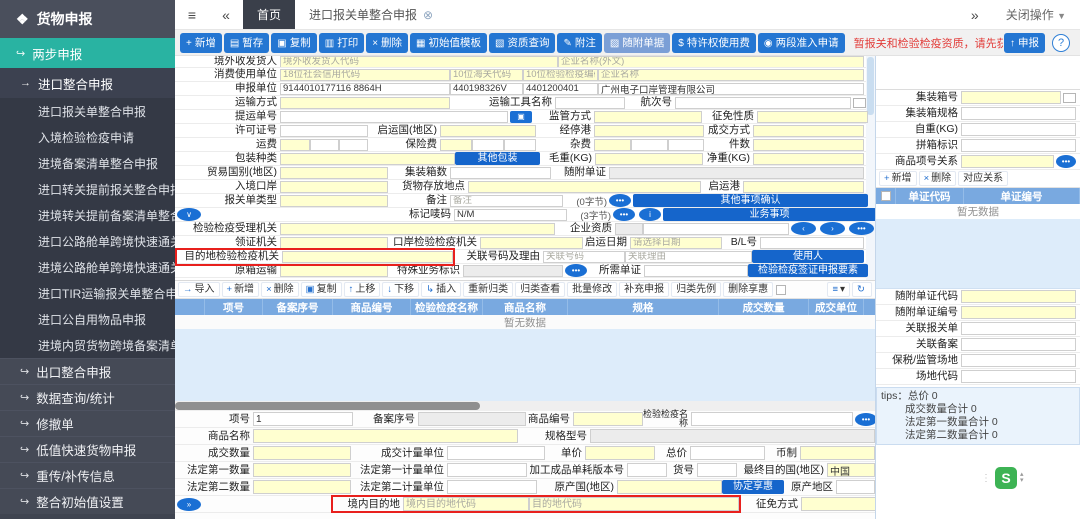 This screenshot has width=1080, height=519. What do you see at coordinates (1006, 478) in the screenshot?
I see `wps-icon: S` at bounding box center [1006, 478].